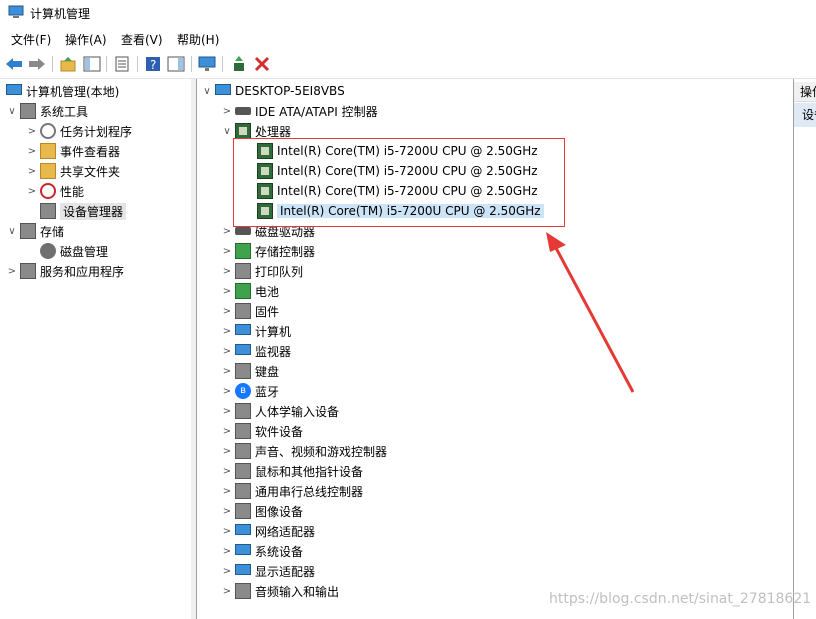 Image resolution: width=816 pixels, height=619 pixels. I want to click on up-folder-icon, so click(68, 64).